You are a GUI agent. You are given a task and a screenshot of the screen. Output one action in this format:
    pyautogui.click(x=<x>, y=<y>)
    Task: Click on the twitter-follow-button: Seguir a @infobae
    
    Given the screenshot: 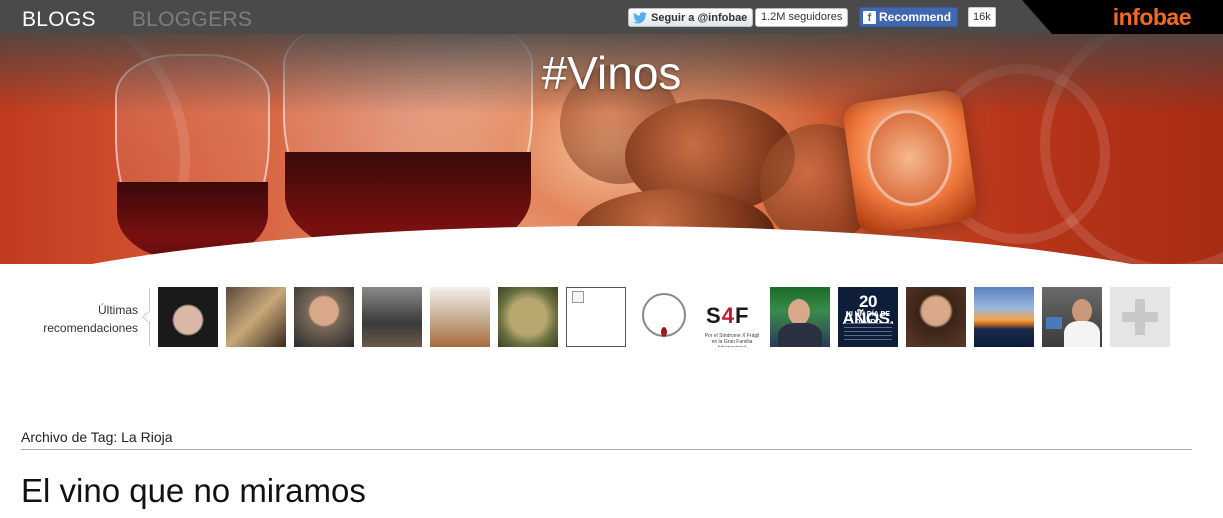 What is the action you would take?
    pyautogui.click(x=691, y=17)
    